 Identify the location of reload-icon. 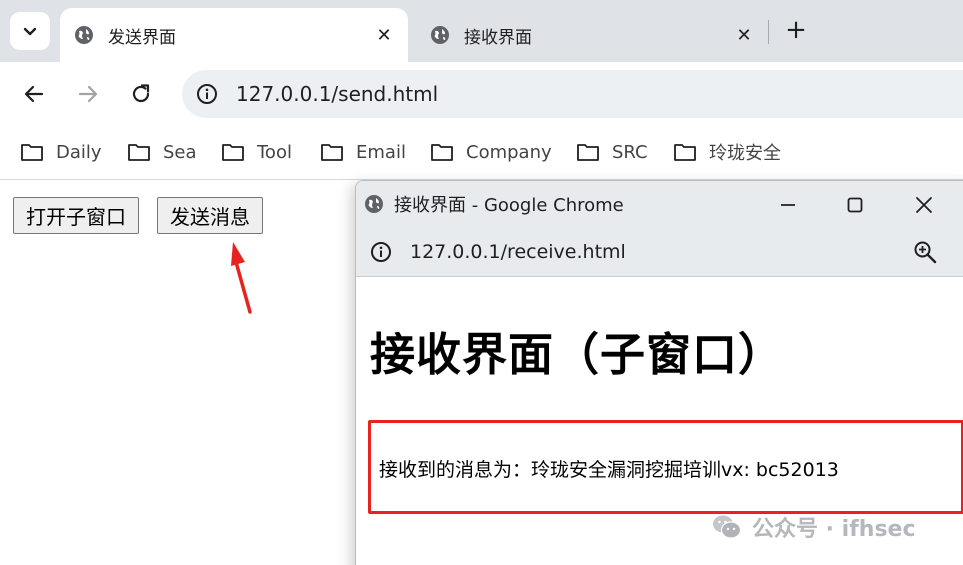
(141, 93).